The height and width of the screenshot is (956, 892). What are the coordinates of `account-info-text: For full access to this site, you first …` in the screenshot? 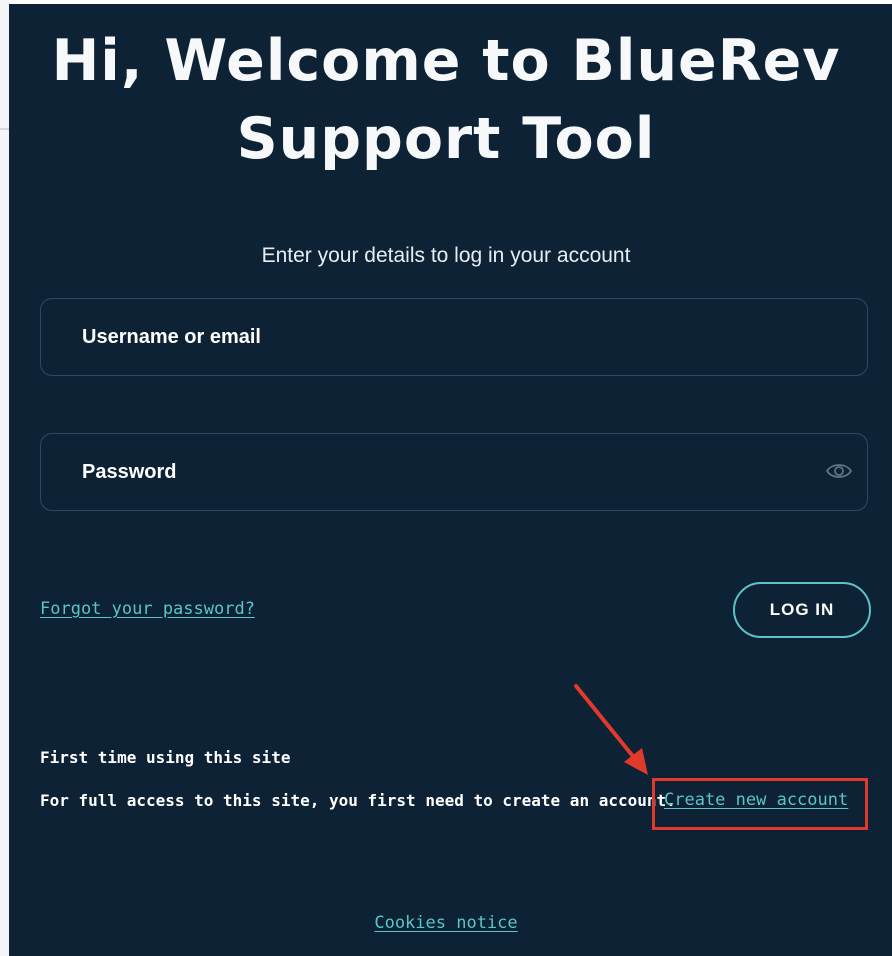 It's located at (358, 800).